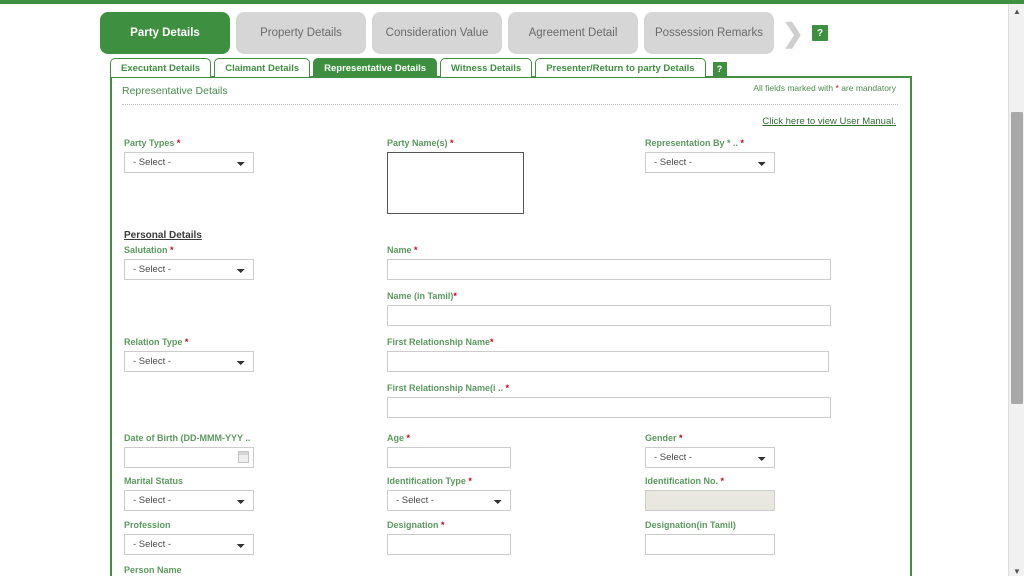  What do you see at coordinates (1016, 570) in the screenshot?
I see `scroll-down-icon: ▼` at bounding box center [1016, 570].